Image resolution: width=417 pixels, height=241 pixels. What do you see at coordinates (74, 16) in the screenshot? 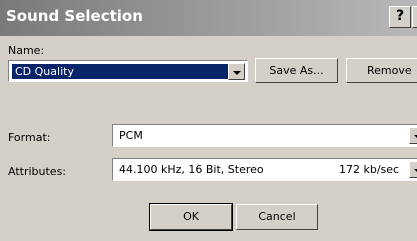
I see `window-title: Sound Selection` at bounding box center [74, 16].